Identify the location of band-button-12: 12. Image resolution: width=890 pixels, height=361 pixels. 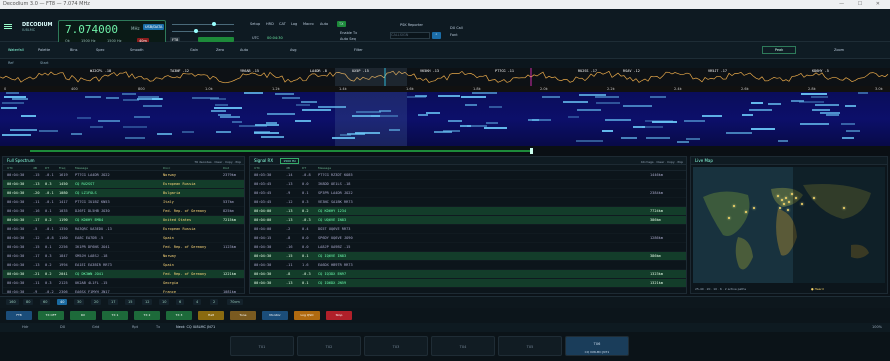
(147, 302).